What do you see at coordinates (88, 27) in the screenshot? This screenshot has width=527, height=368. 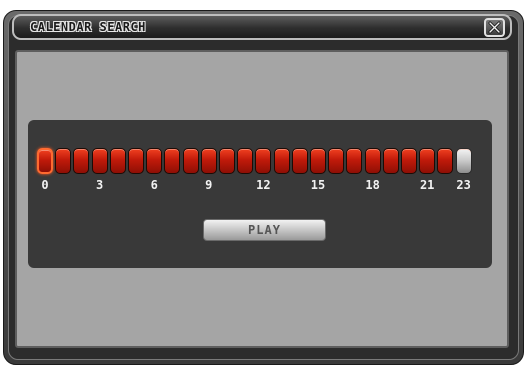 I see `dialog-title: CALENDAR SEARCH` at bounding box center [88, 27].